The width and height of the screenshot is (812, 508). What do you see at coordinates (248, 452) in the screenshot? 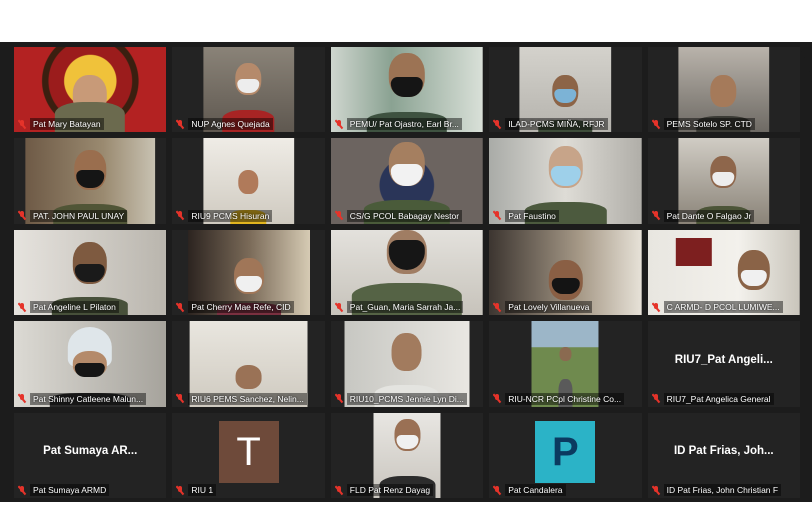
I see `avatar: T` at bounding box center [248, 452].